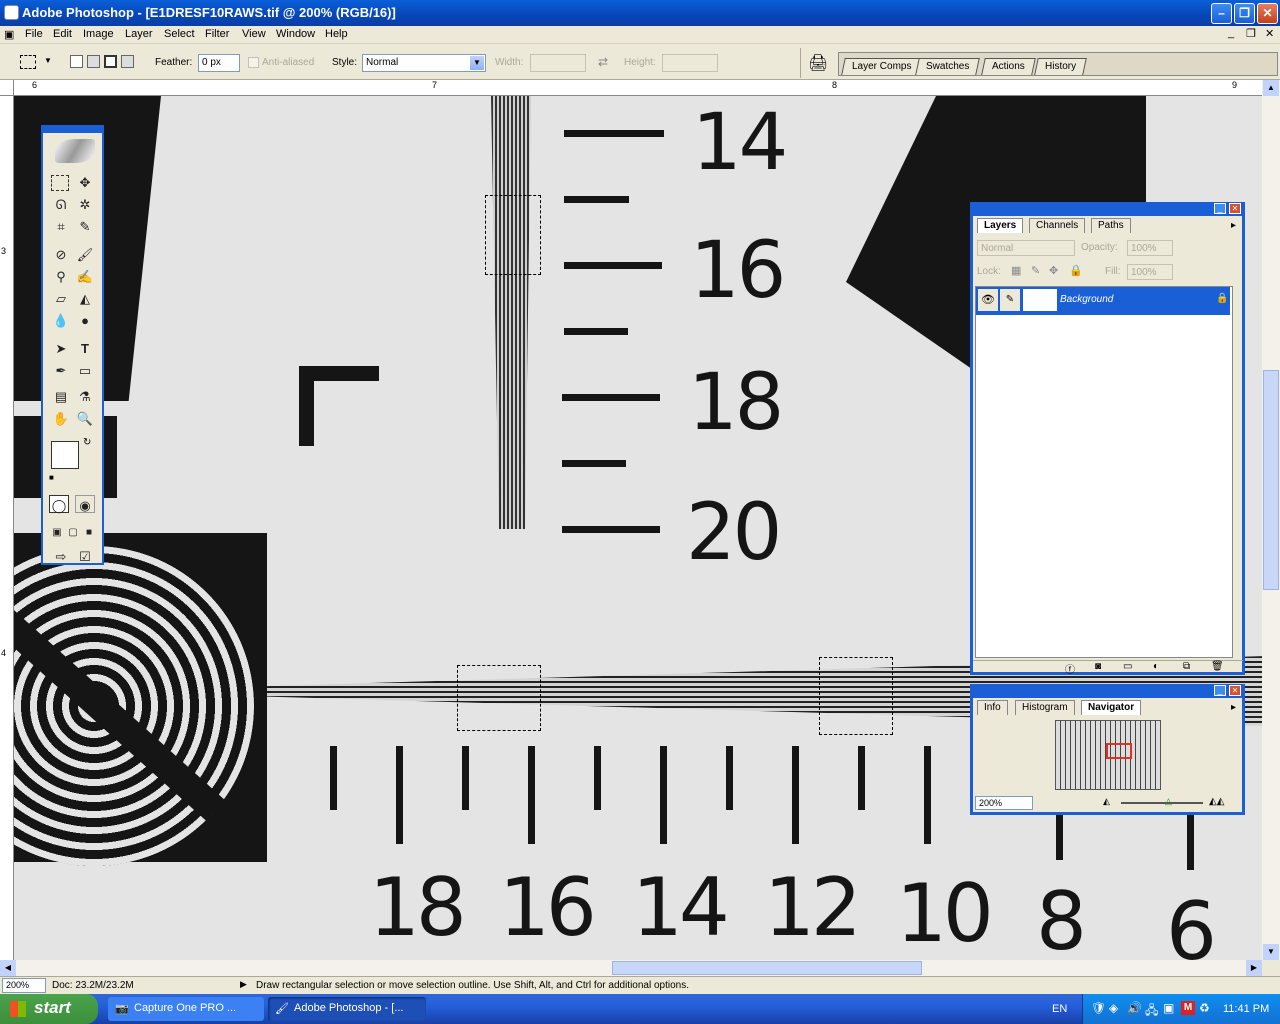 The height and width of the screenshot is (1024, 1280). Describe the element at coordinates (1060, 66) in the screenshot. I see `tab-history: History` at that location.